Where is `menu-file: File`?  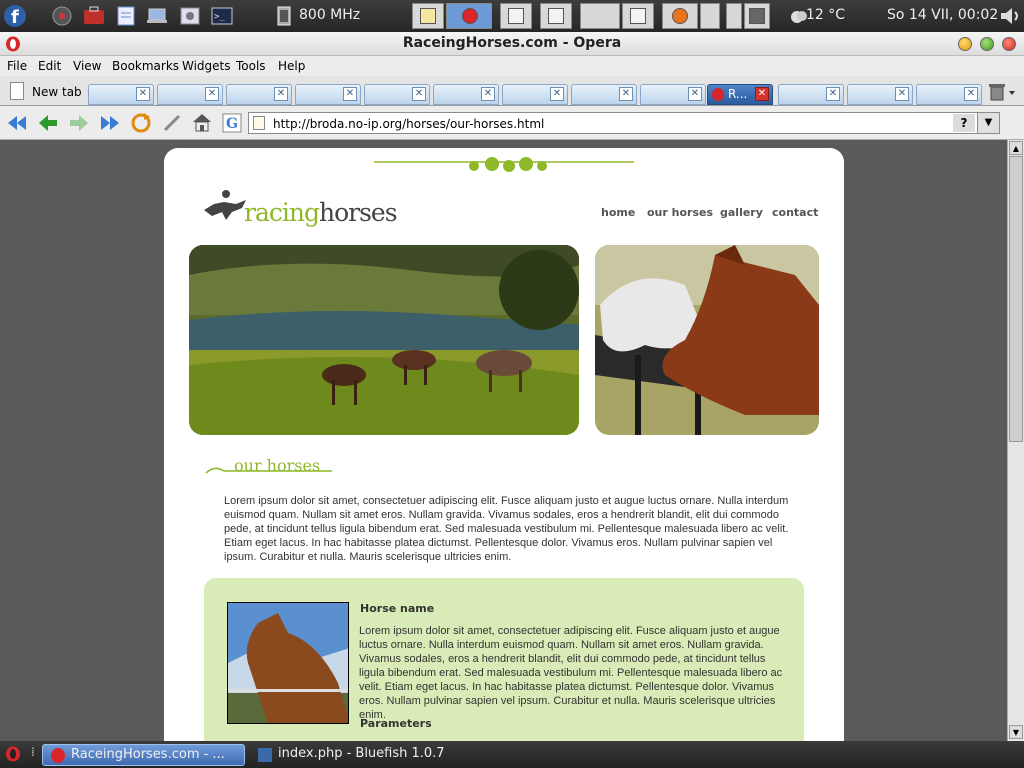
menu-file: File is located at coordinates (17, 66).